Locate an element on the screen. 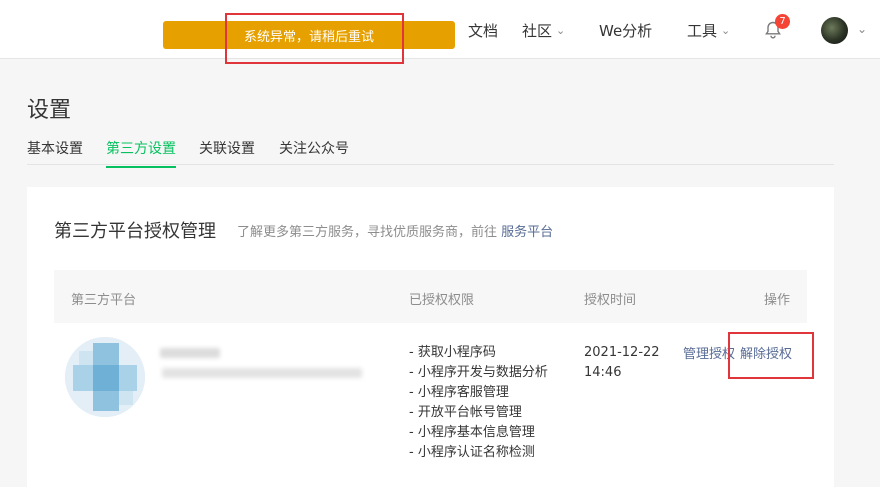 Image resolution: width=880 pixels, height=487 pixels. list-item: - 小程序客服管理 is located at coordinates (459, 392).